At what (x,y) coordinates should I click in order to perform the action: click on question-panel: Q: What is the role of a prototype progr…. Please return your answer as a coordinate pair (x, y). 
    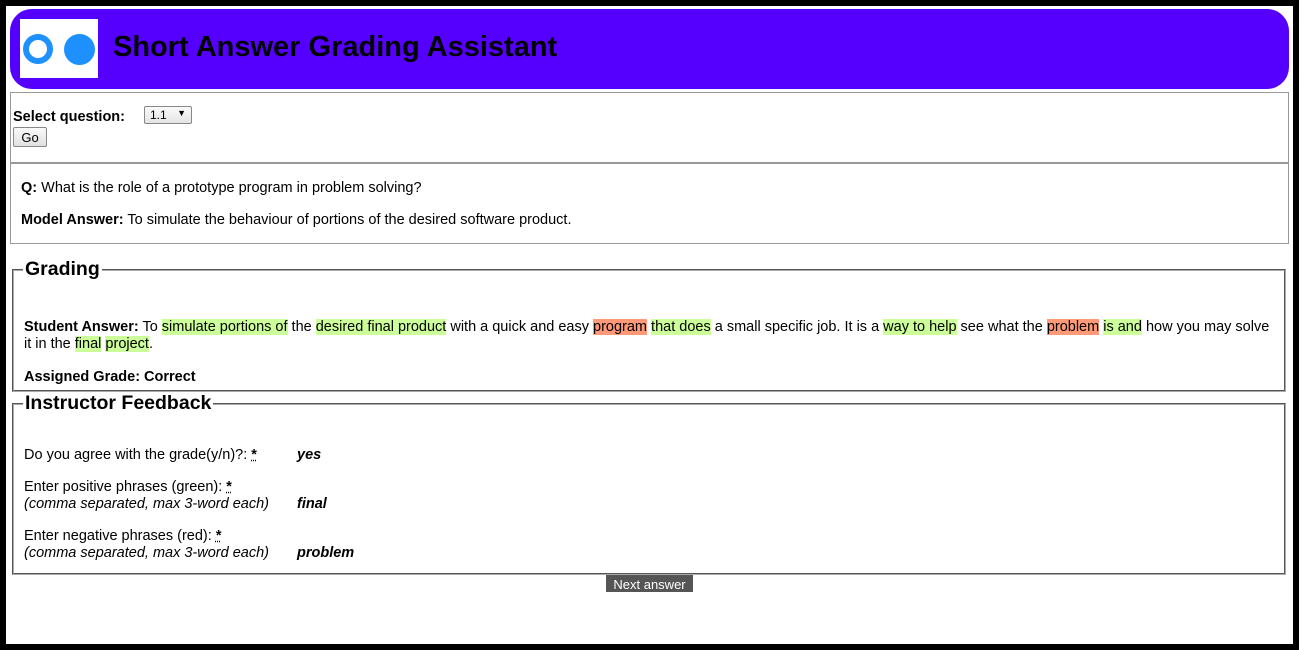
    Looking at the image, I should click on (649, 203).